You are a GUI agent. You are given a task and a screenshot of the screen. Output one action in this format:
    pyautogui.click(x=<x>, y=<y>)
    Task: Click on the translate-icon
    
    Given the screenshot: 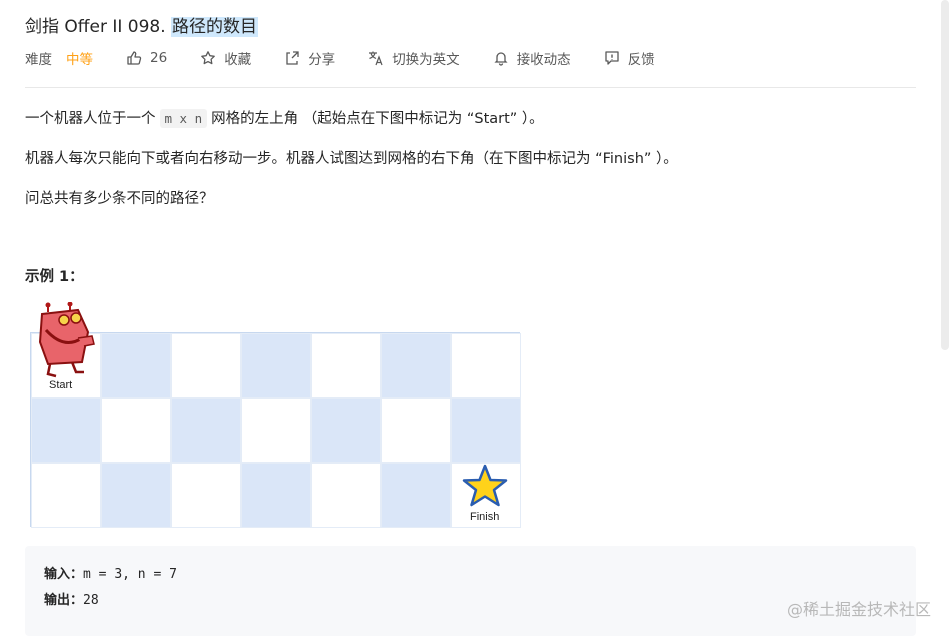 What is the action you would take?
    pyautogui.click(x=376, y=58)
    